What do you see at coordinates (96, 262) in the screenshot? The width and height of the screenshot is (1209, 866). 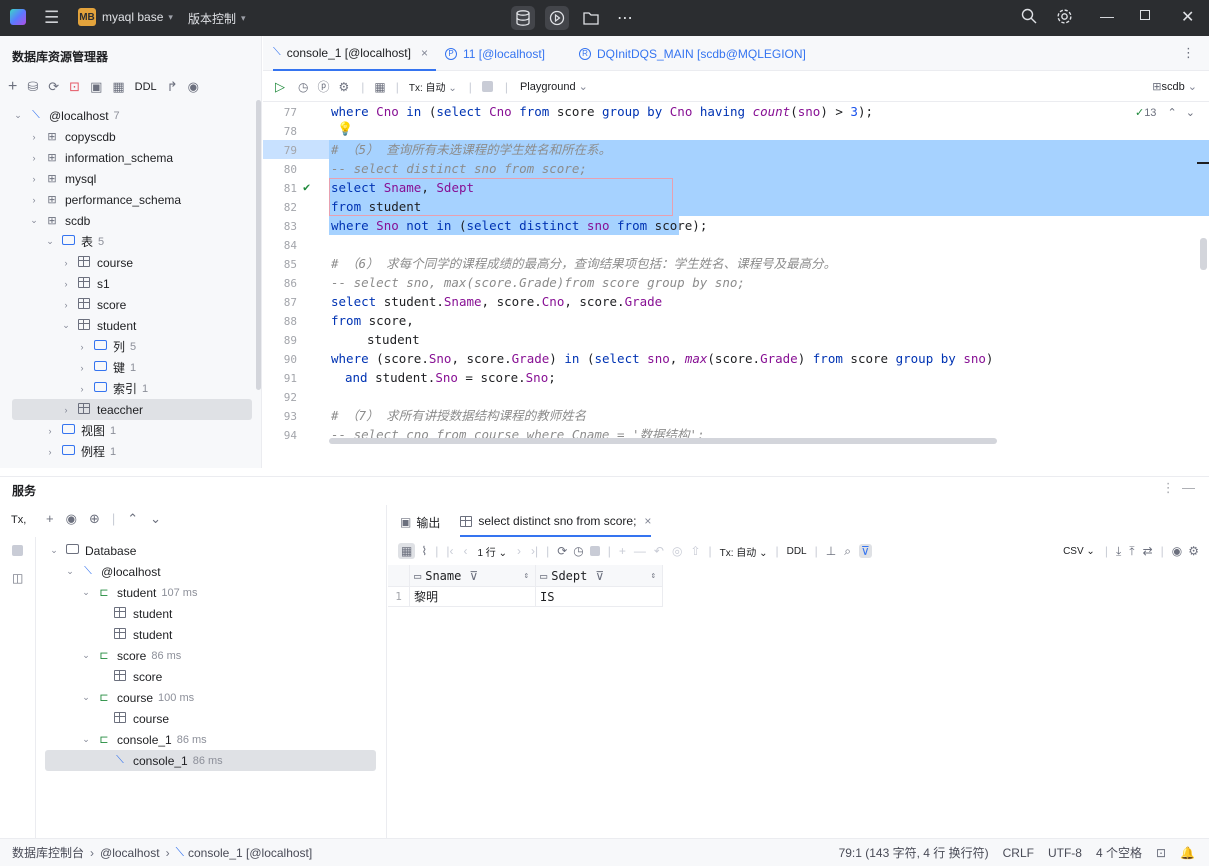 I see `tree-item-course: › course` at bounding box center [96, 262].